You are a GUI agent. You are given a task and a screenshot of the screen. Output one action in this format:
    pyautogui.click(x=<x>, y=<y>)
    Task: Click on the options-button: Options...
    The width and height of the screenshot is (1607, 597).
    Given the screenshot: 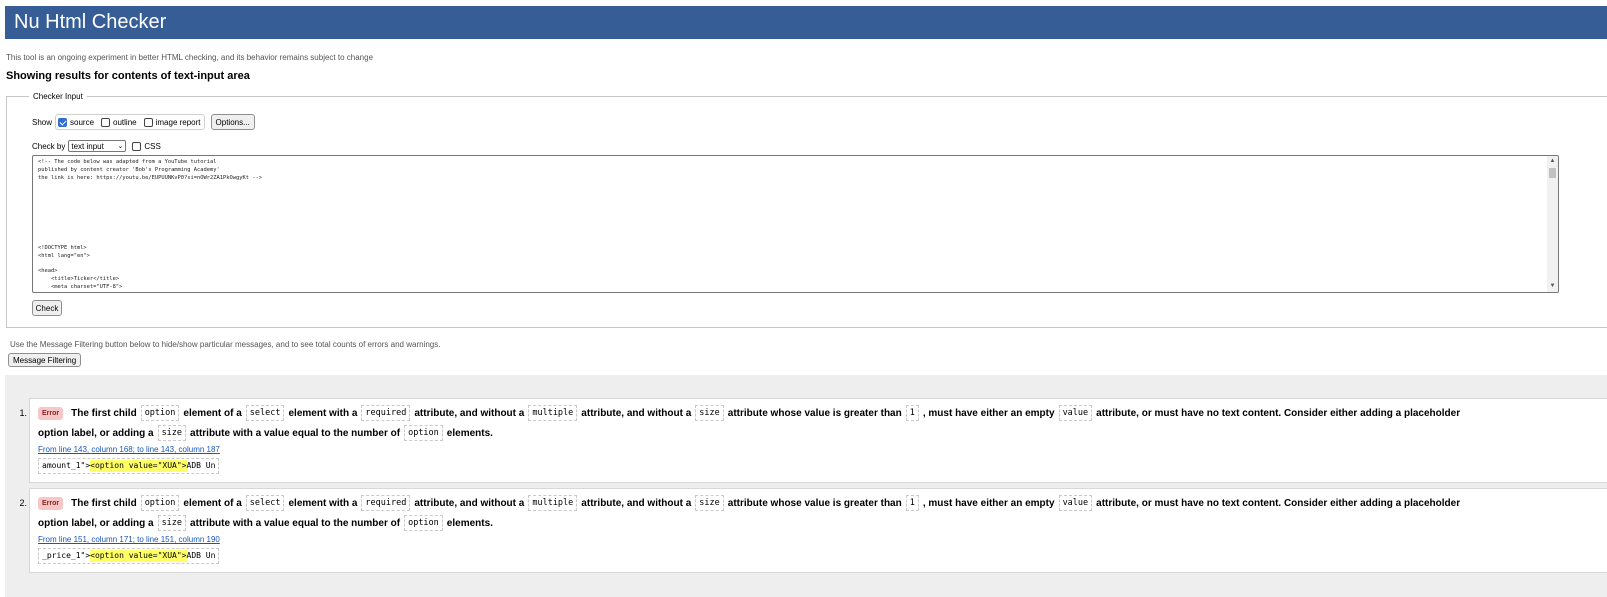 What is the action you would take?
    pyautogui.click(x=232, y=122)
    